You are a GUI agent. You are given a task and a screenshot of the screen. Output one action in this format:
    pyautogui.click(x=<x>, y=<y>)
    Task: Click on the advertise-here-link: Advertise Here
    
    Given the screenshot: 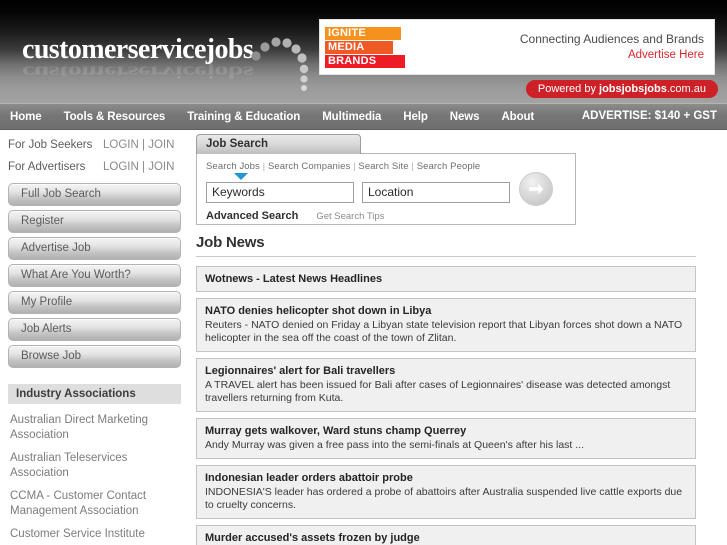 What is the action you would take?
    pyautogui.click(x=563, y=55)
    